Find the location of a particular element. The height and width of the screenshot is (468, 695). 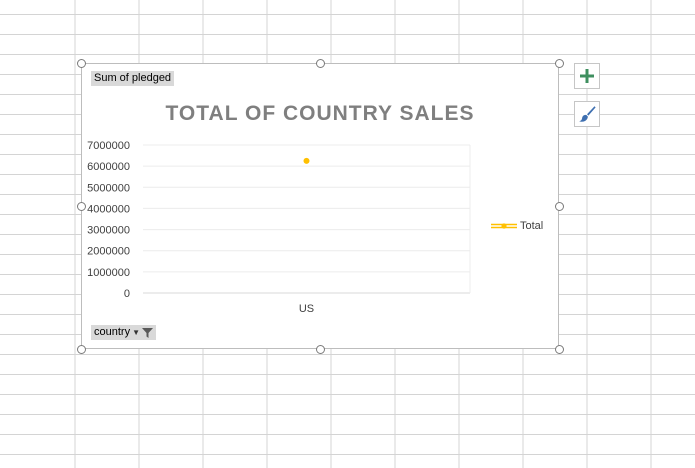

resize-handle-bottom-right is located at coordinates (559, 349).